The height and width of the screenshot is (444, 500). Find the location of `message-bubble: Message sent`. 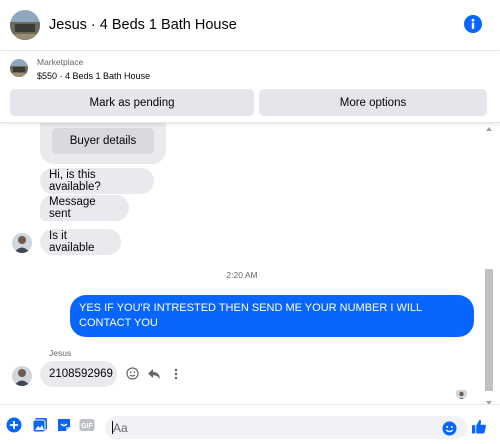

message-bubble: Message sent is located at coordinates (84, 208).